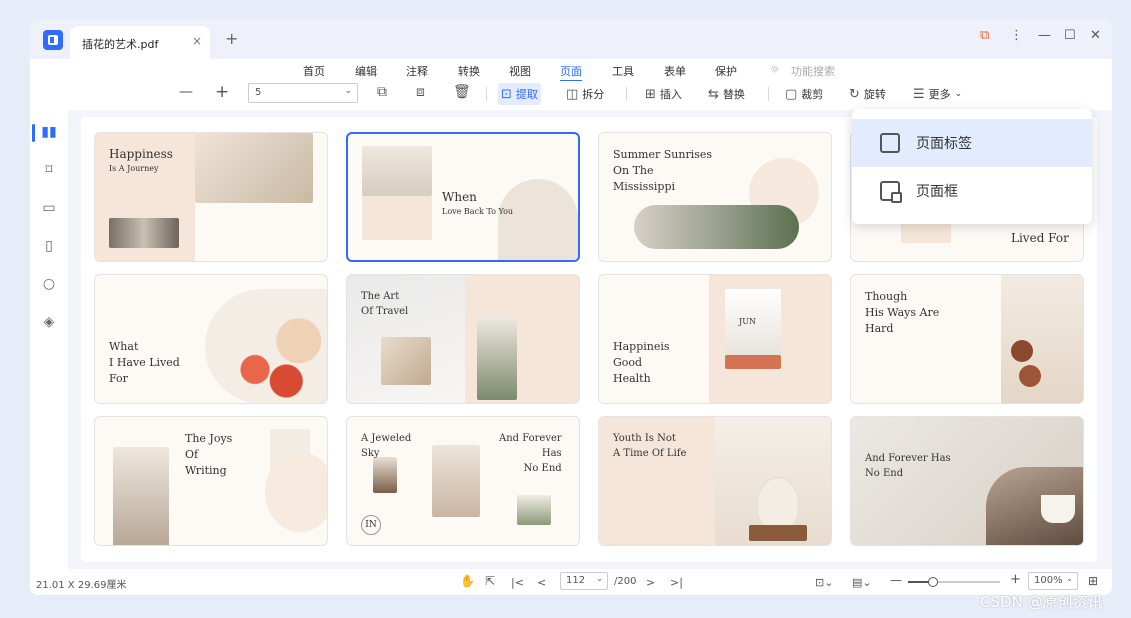 The height and width of the screenshot is (618, 1131). Describe the element at coordinates (211, 339) in the screenshot. I see `page-thumbnail-5: What I Have Lived For` at that location.